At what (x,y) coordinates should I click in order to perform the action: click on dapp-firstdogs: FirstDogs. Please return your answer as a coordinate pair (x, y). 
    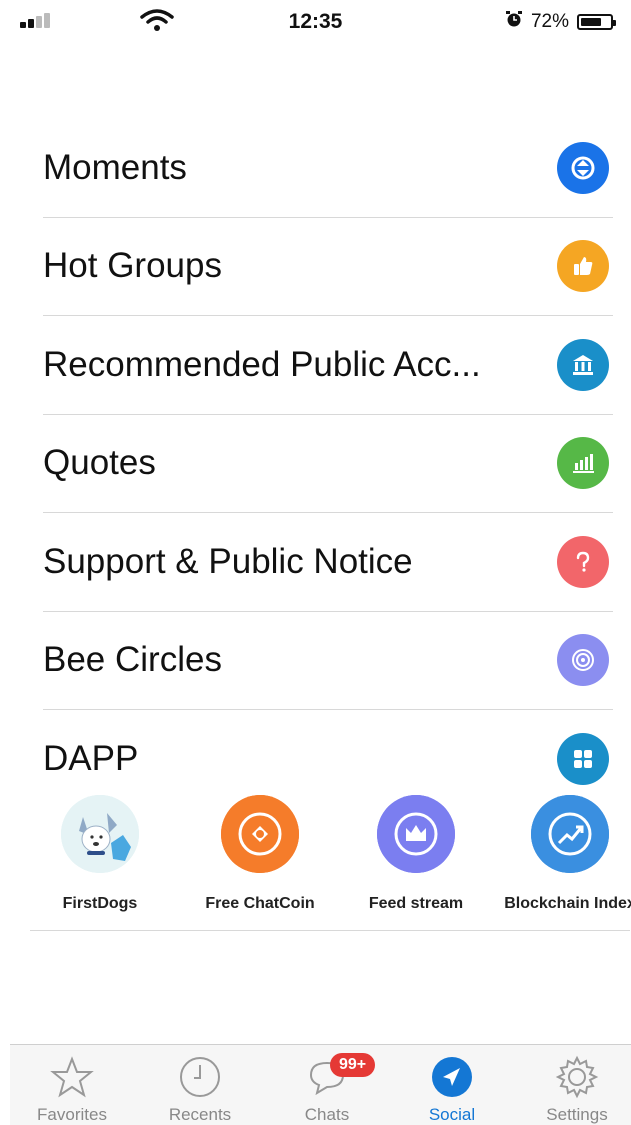
    Looking at the image, I should click on (100, 854).